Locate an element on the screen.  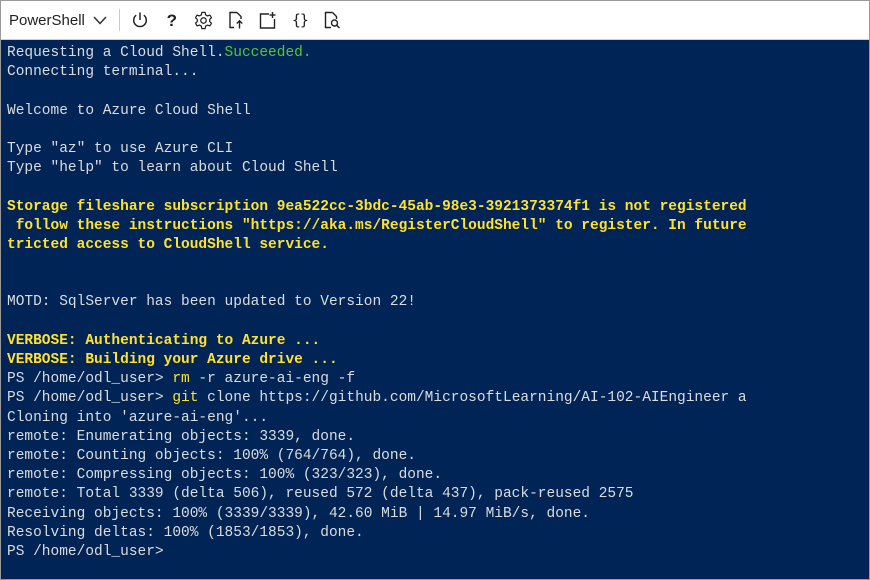
terminal-line: remote: Enumerating objects: 3339, done. is located at coordinates (181, 436).